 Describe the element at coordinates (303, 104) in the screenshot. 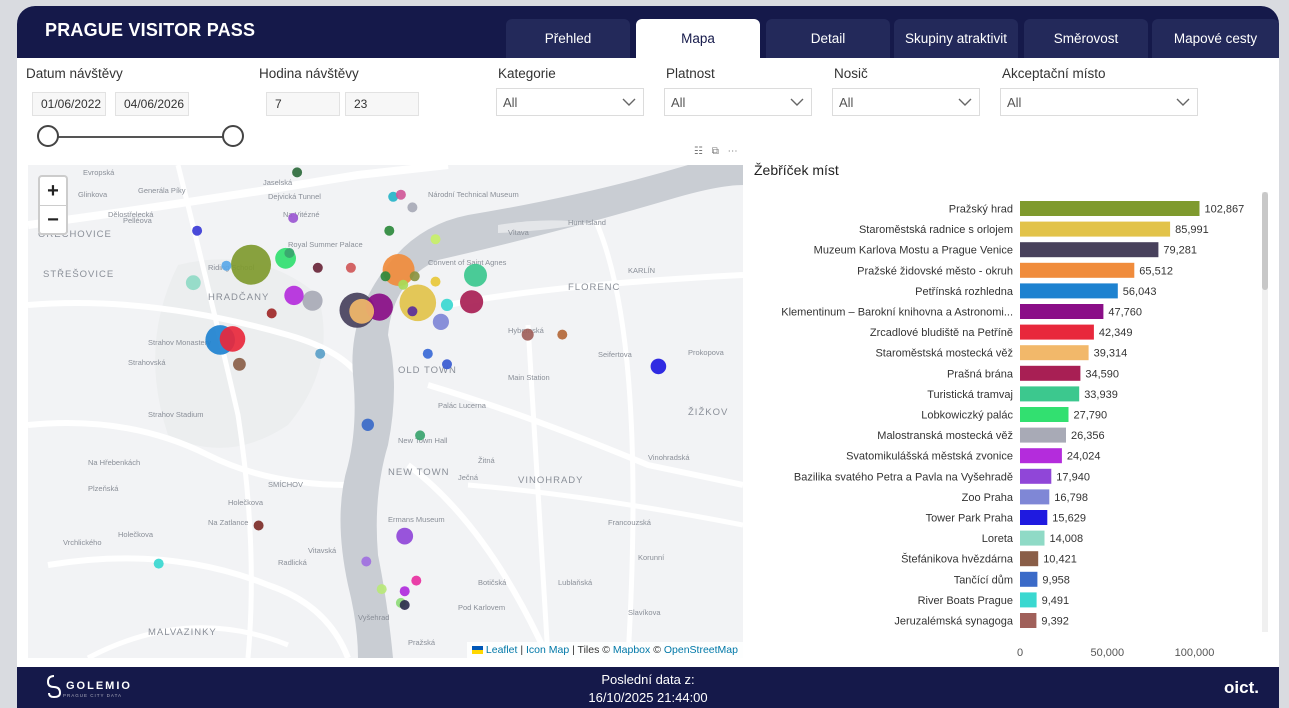

I see `hour-from-input: 7` at that location.